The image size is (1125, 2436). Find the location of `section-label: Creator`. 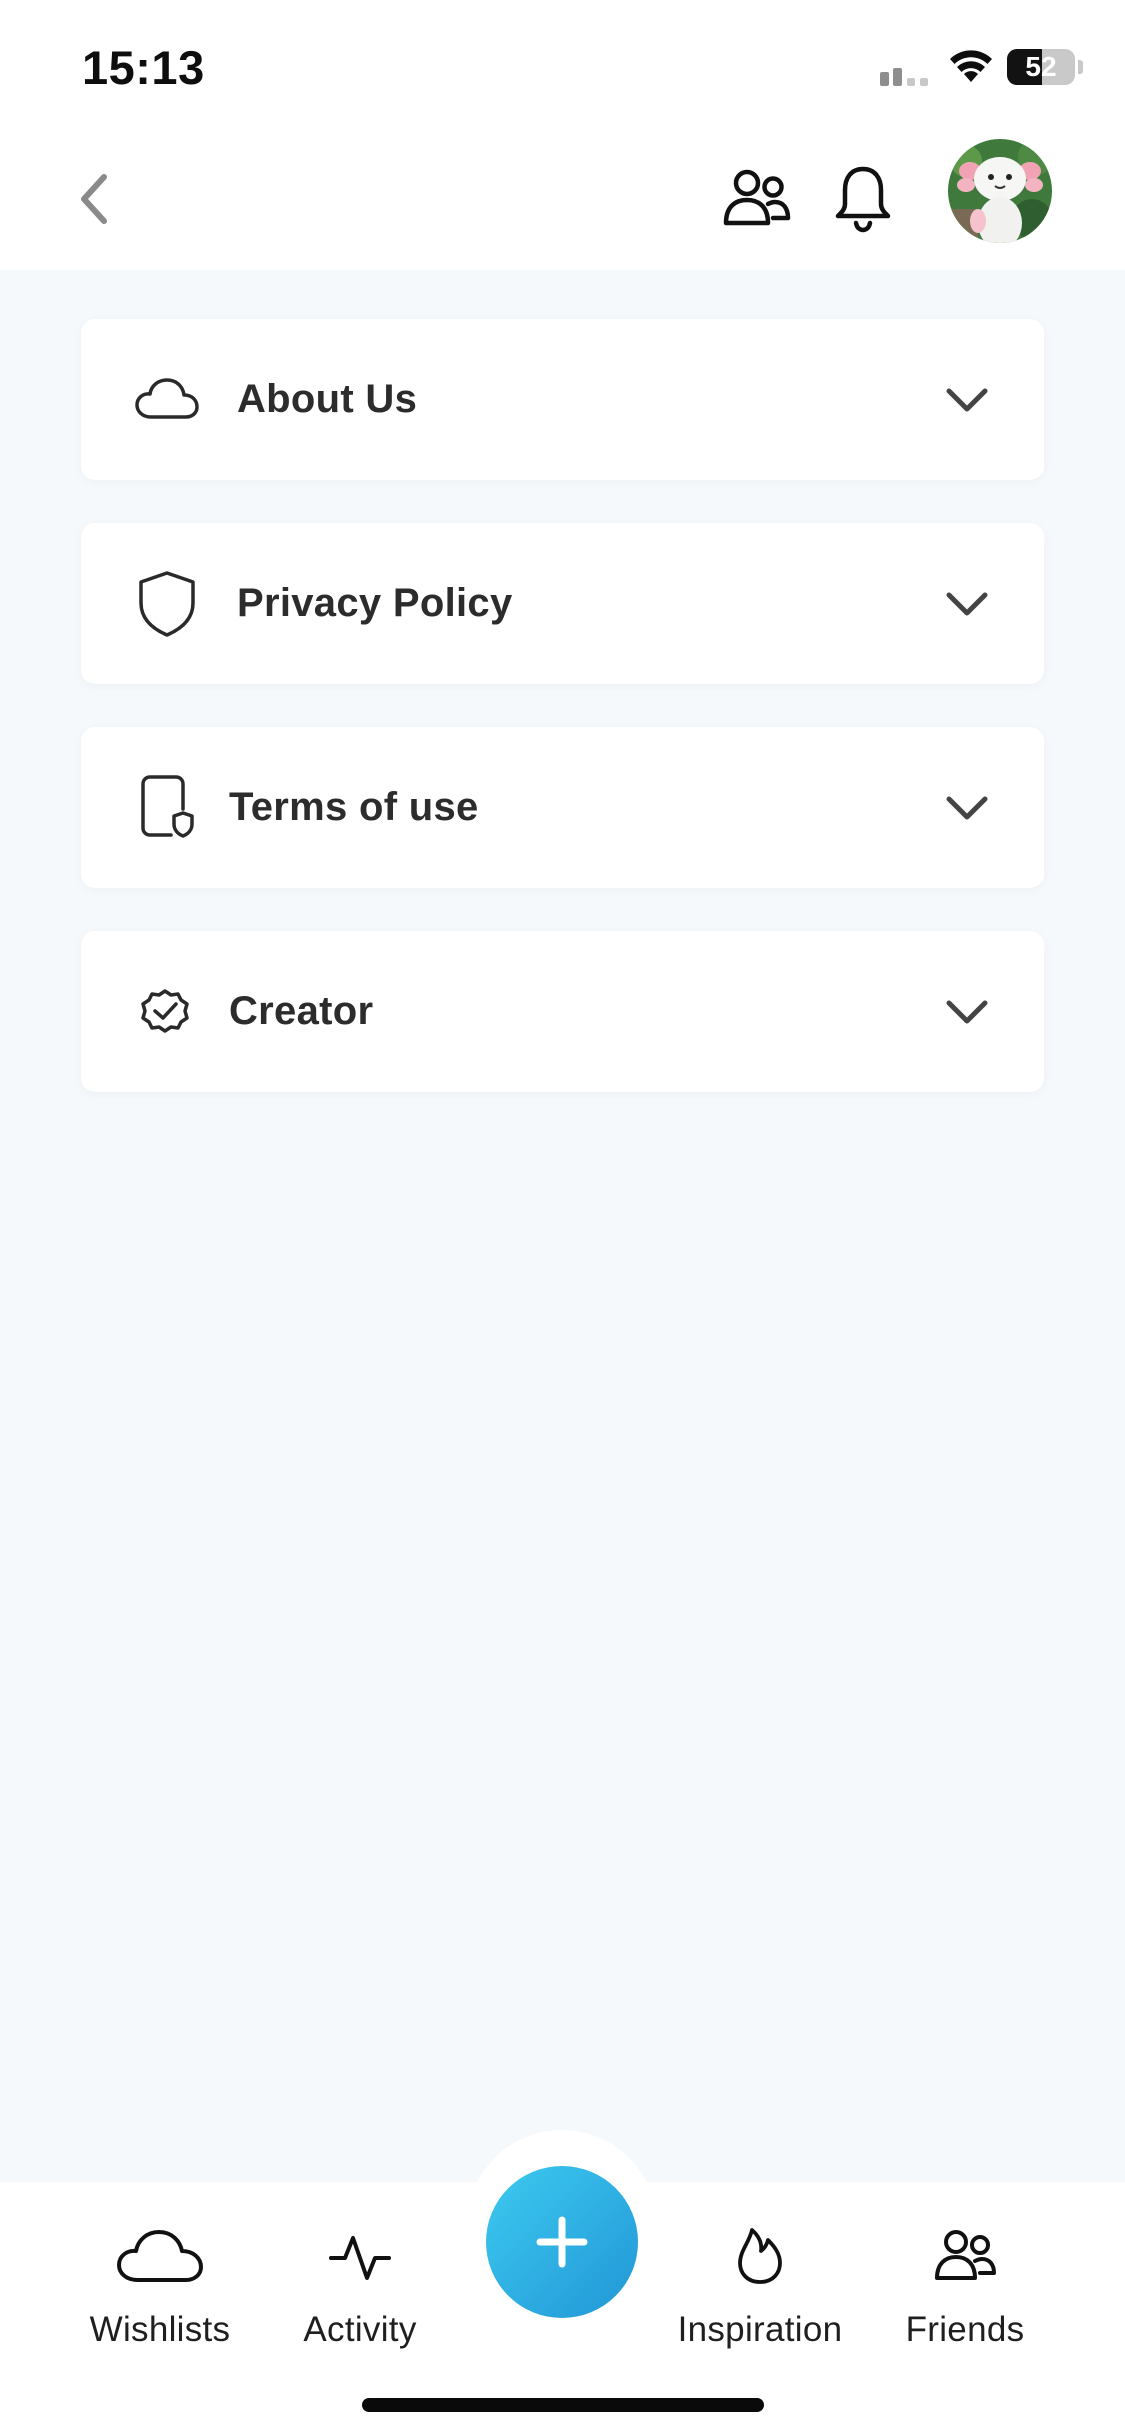

section-label: Creator is located at coordinates (301, 1011).